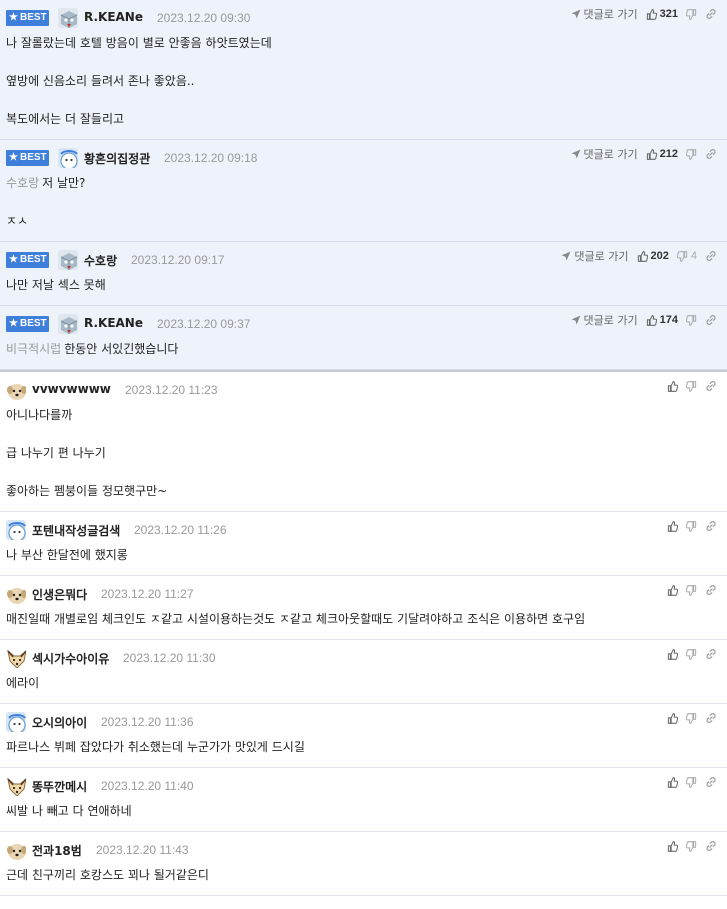 This screenshot has width=727, height=909. I want to click on mention-link: 수호랑, so click(22, 183).